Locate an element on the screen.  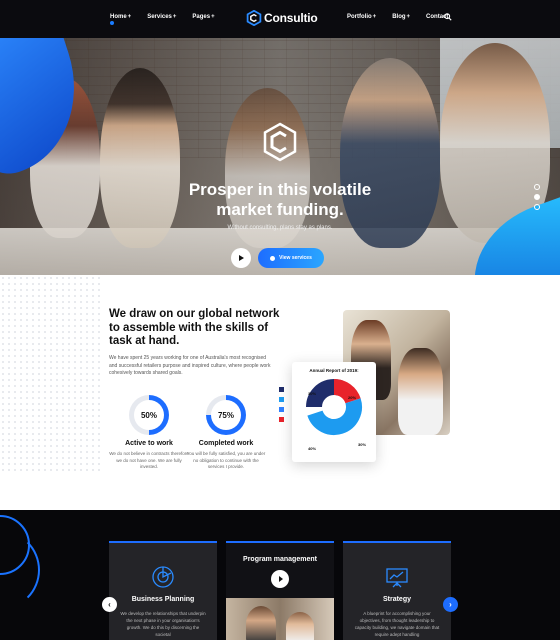
brand-logo: Consultio is located at coordinates (282, 18).